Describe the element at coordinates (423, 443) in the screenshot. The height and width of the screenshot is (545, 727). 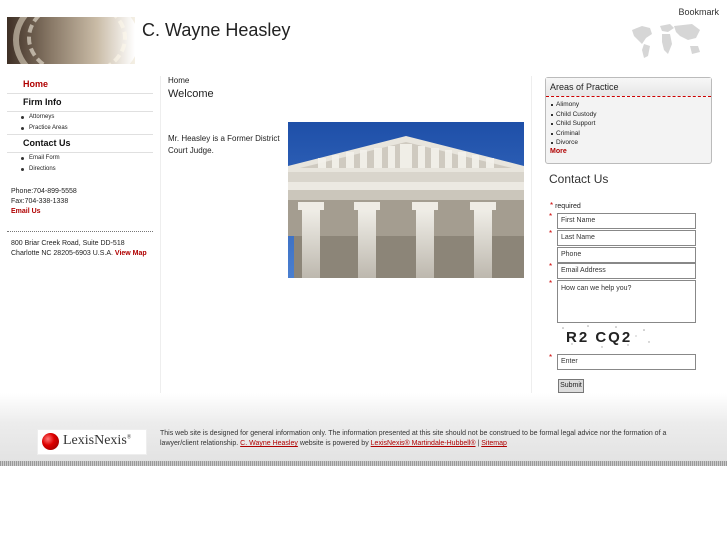
I see `lexisnexis-link: LexisNexis® Martindale-Hubbell®` at that location.